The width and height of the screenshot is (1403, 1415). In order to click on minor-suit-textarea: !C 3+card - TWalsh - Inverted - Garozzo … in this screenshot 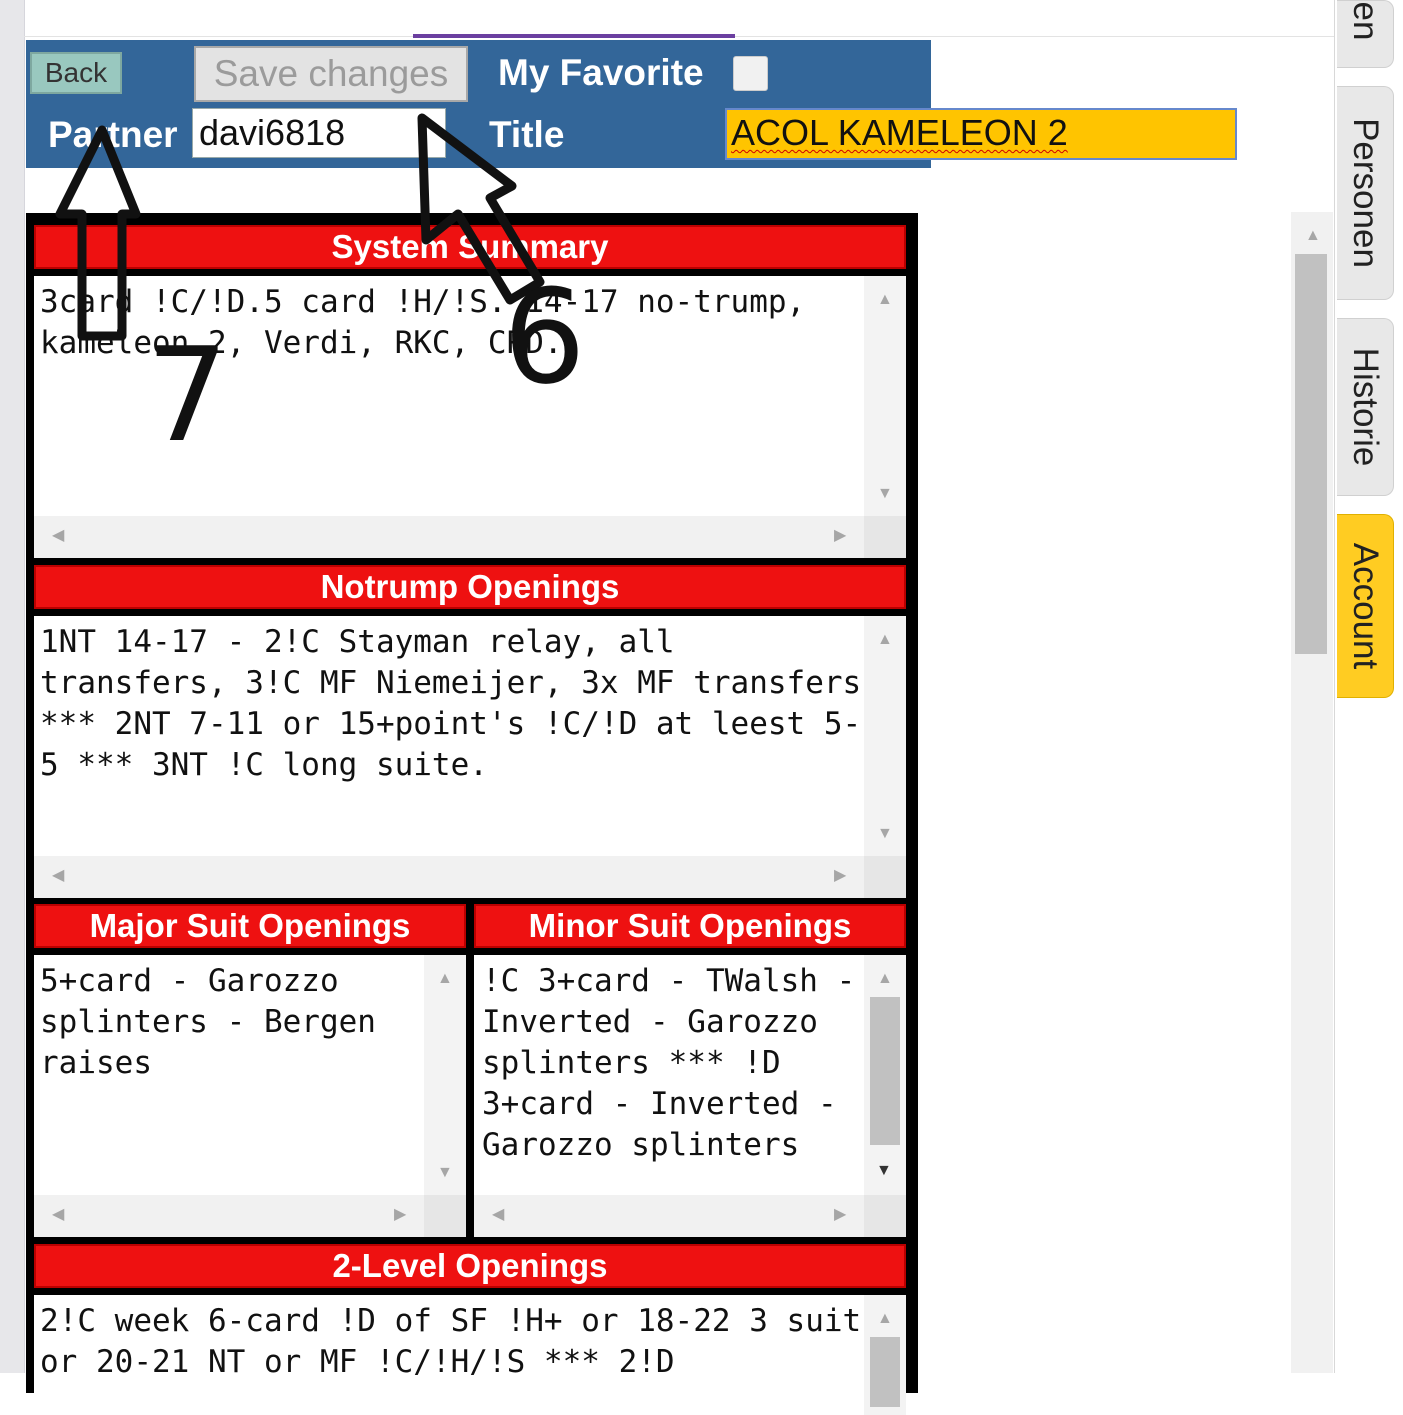, I will do `click(690, 1096)`.